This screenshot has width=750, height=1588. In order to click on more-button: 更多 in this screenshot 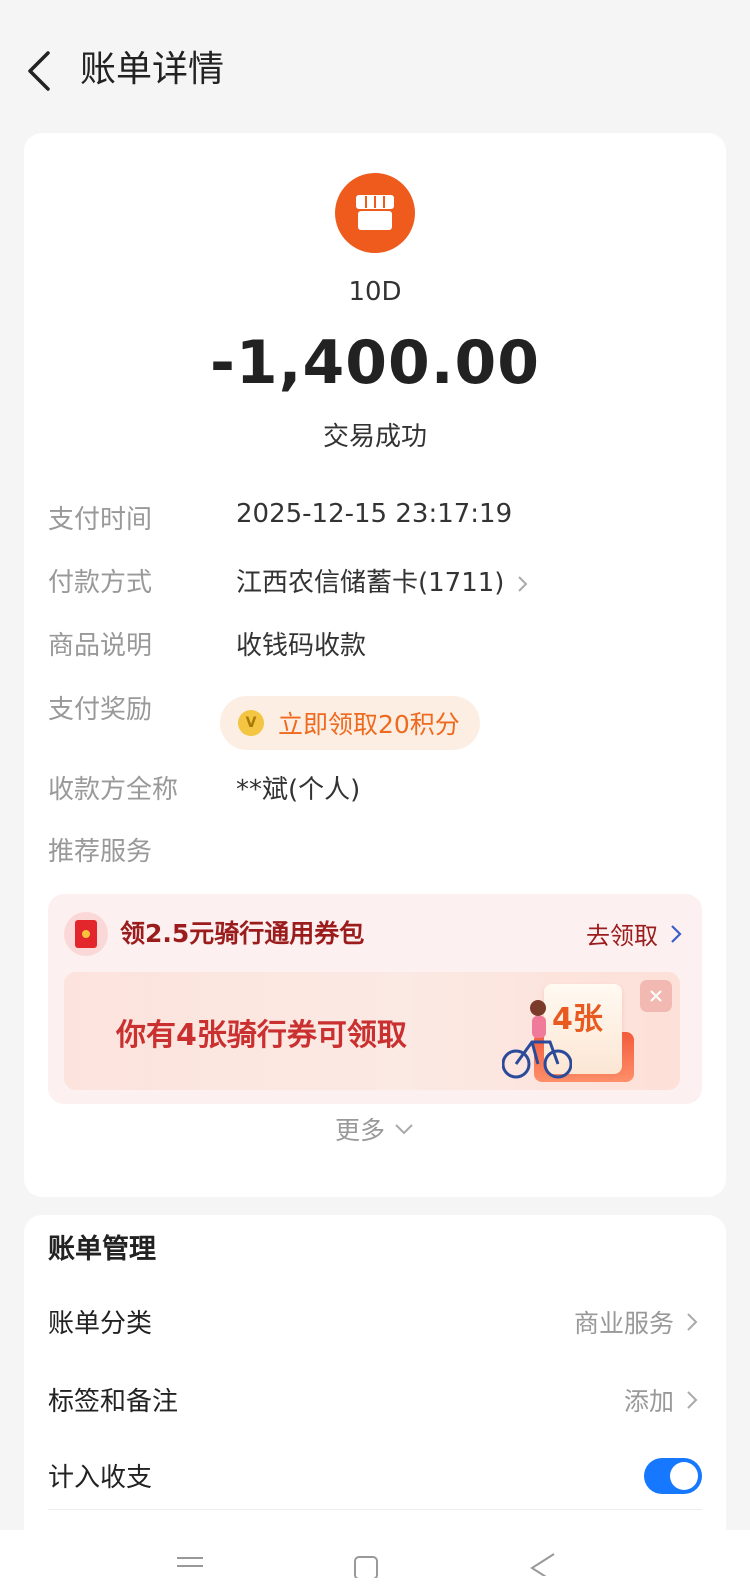, I will do `click(375, 1129)`.